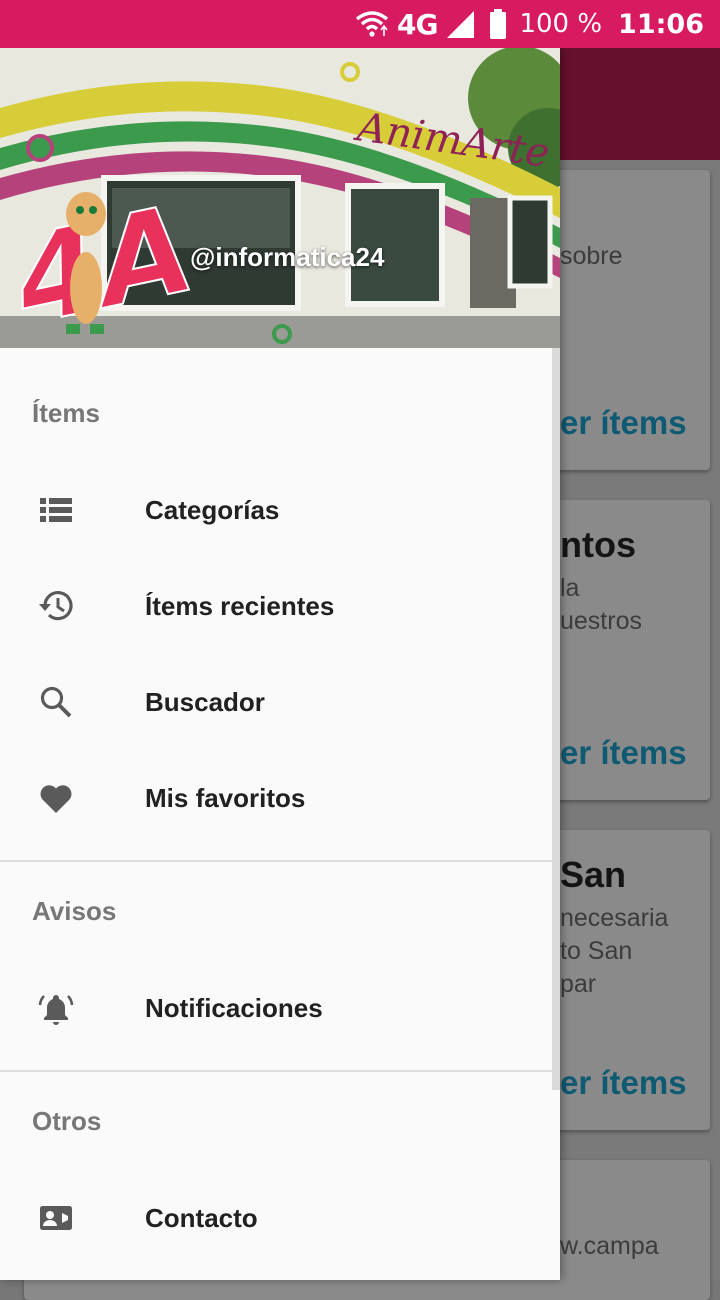 The height and width of the screenshot is (1300, 720). I want to click on menu-item-categorias: Categorías, so click(276, 510).